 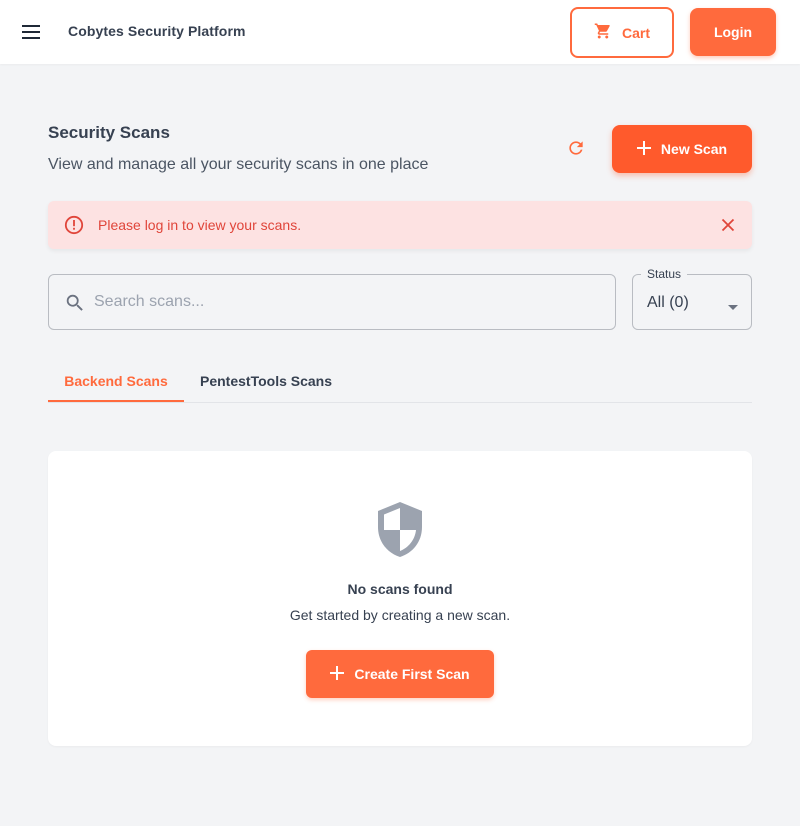 What do you see at coordinates (116, 381) in the screenshot?
I see `tab-backend-scans: Backend Scans` at bounding box center [116, 381].